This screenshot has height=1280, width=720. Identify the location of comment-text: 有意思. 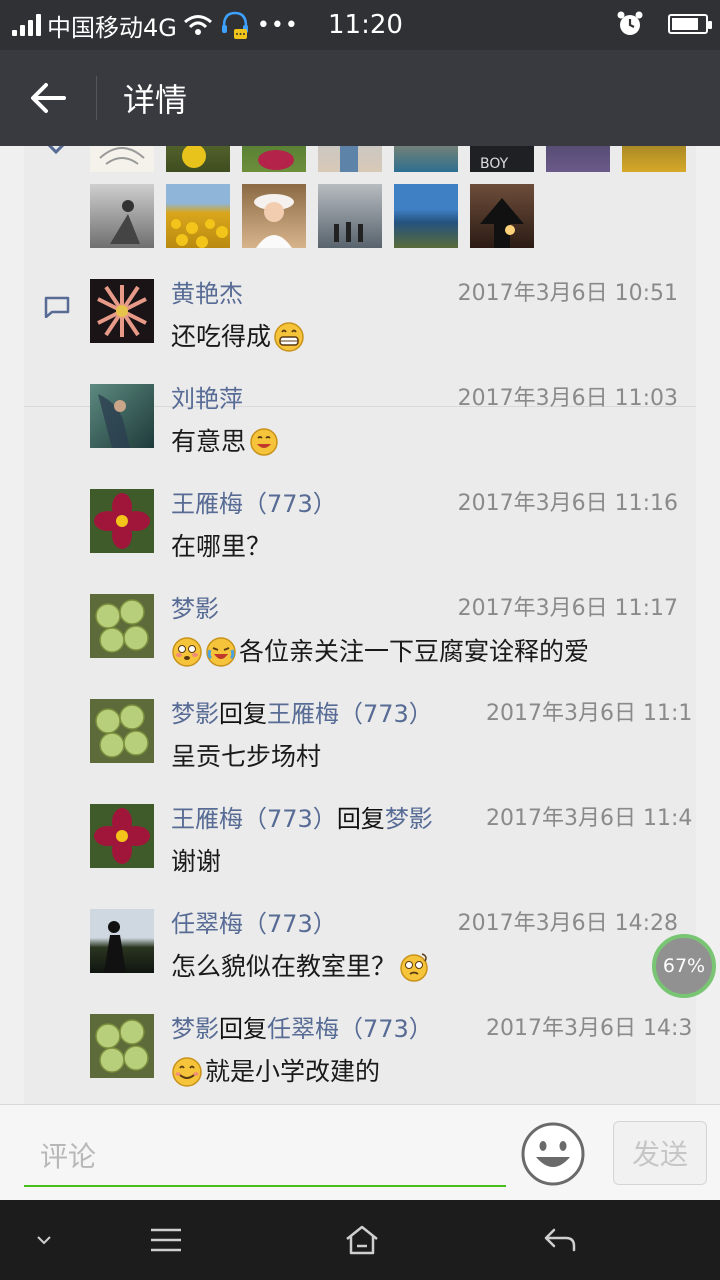
(209, 441).